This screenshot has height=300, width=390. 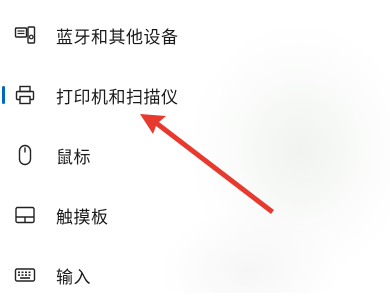 What do you see at coordinates (117, 97) in the screenshot?
I see `nav-item-label: 打印机和扫描仪` at bounding box center [117, 97].